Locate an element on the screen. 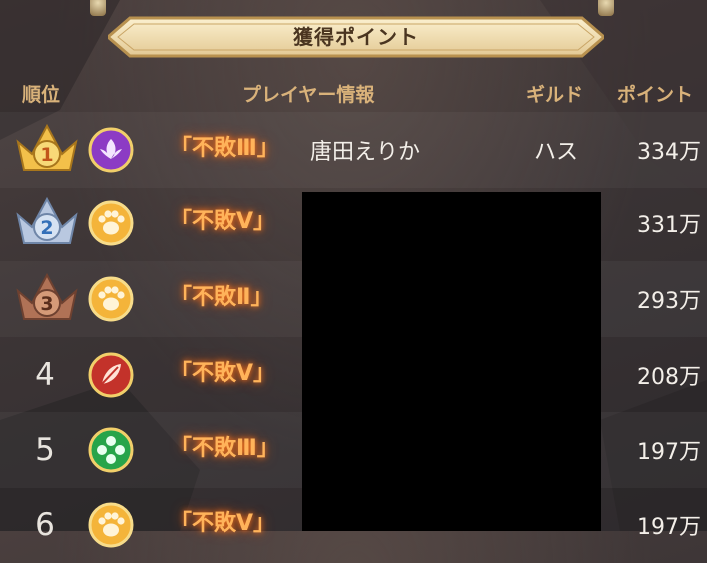 The height and width of the screenshot is (563, 707). ranking-row: 1 「不敗Ⅲ」 唐田えりか ハス 334万 is located at coordinates (353, 150).